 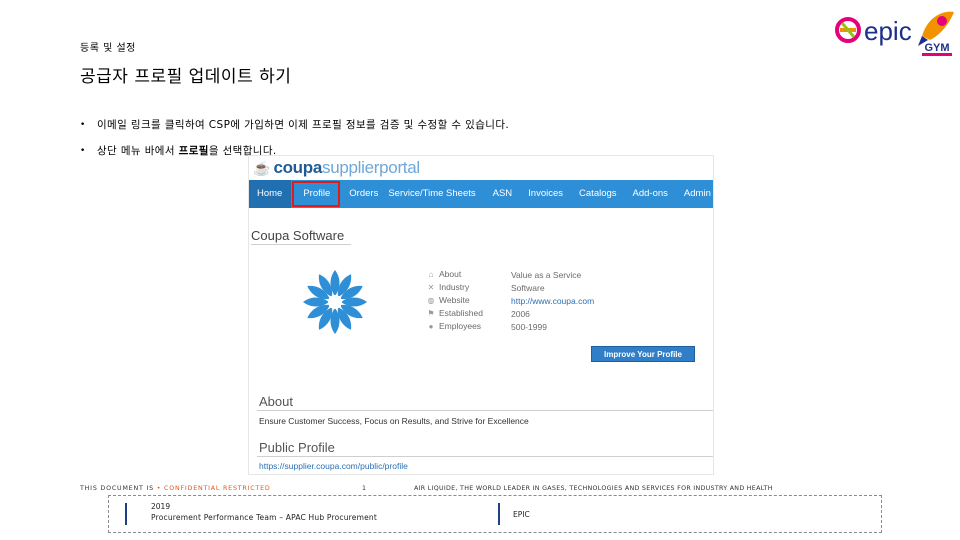 What do you see at coordinates (186, 77) in the screenshot?
I see `page-title: 공급자 프로필 업데이트 하기` at bounding box center [186, 77].